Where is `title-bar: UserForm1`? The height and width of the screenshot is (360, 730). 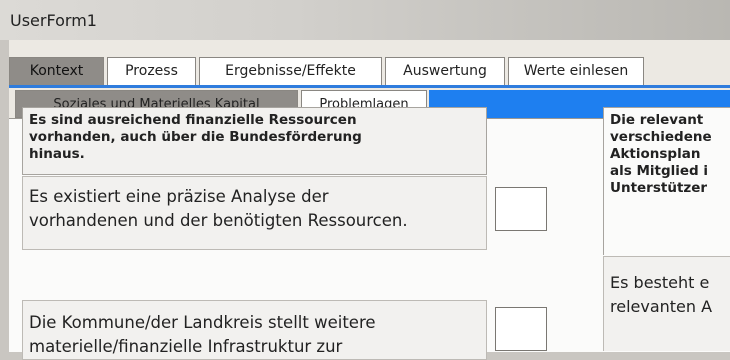 title-bar: UserForm1 is located at coordinates (365, 20).